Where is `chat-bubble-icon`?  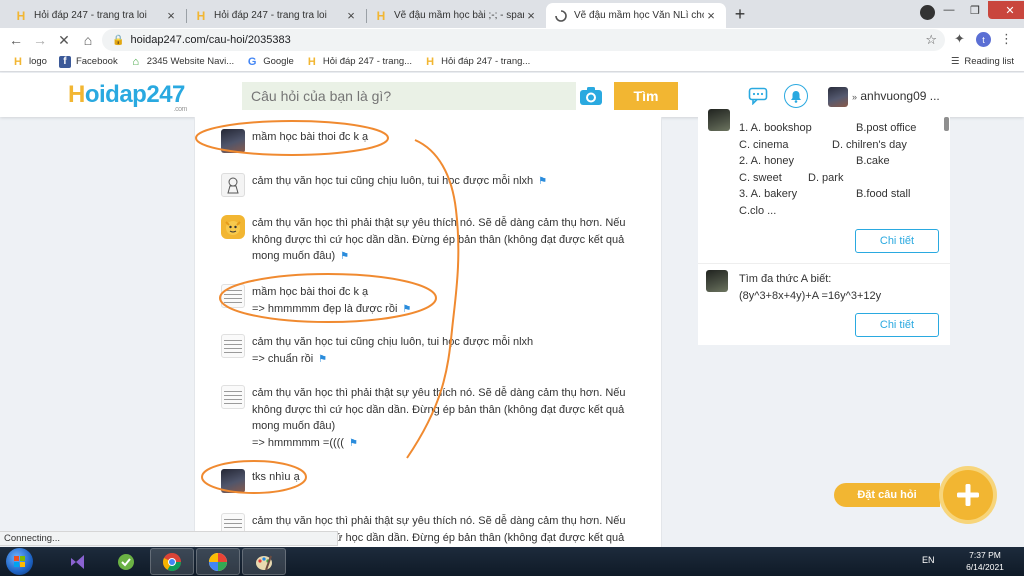 chat-bubble-icon is located at coordinates (758, 96).